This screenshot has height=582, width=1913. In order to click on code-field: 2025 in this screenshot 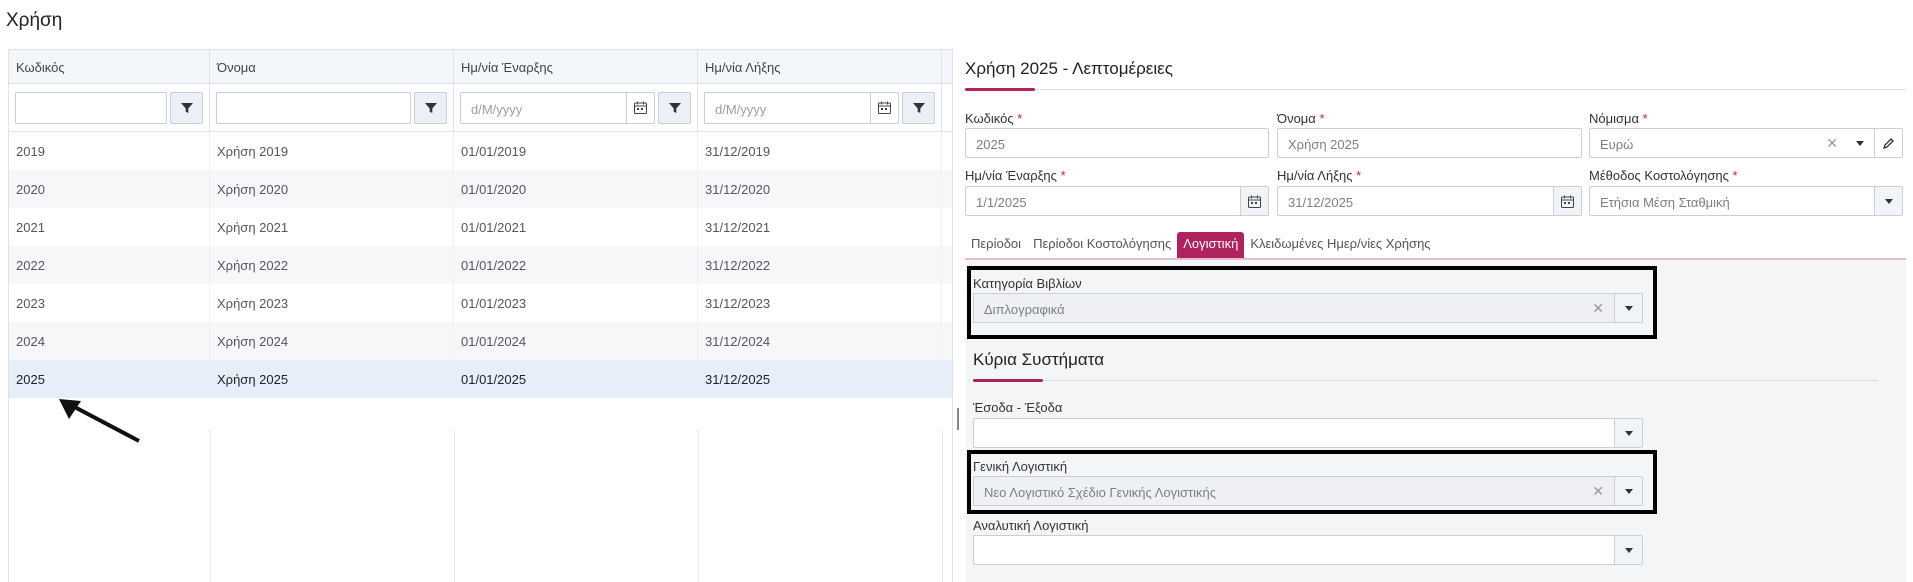, I will do `click(1117, 143)`.